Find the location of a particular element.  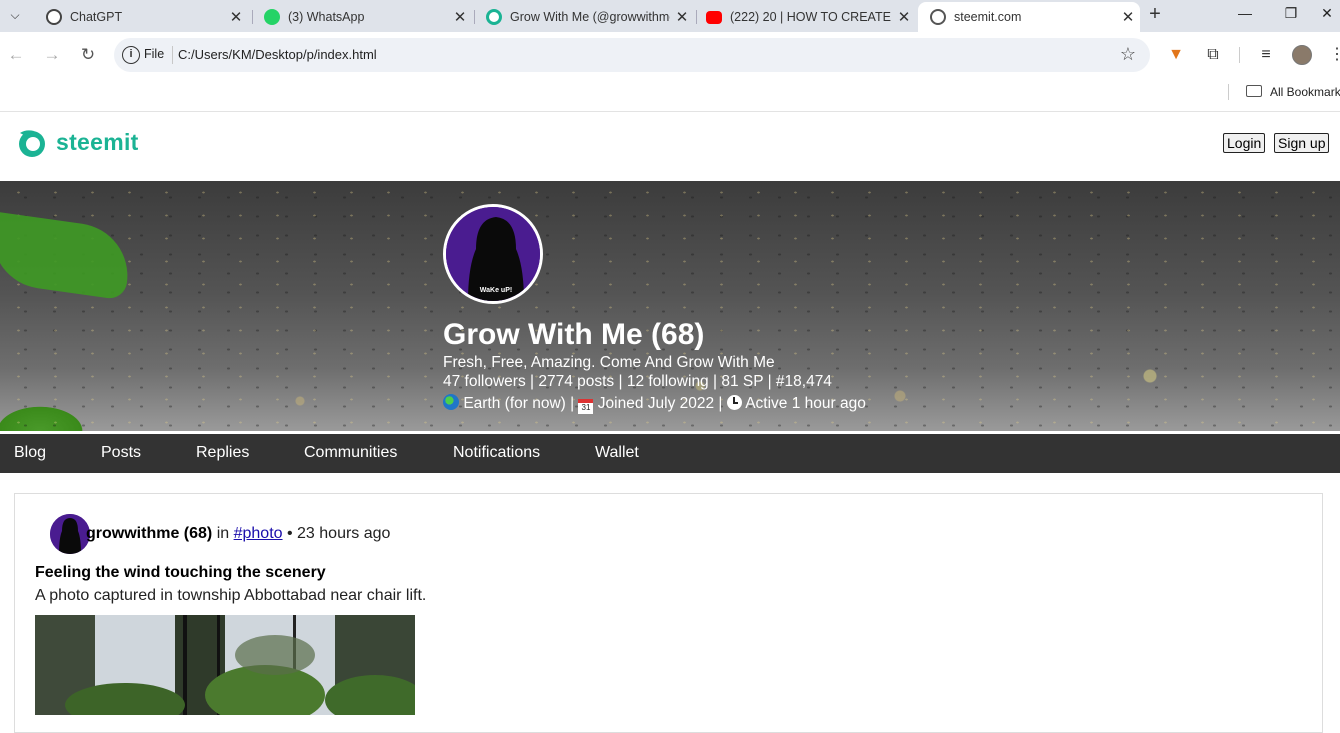

bookmarks-bar: All Bookmarks is located at coordinates (670, 95).